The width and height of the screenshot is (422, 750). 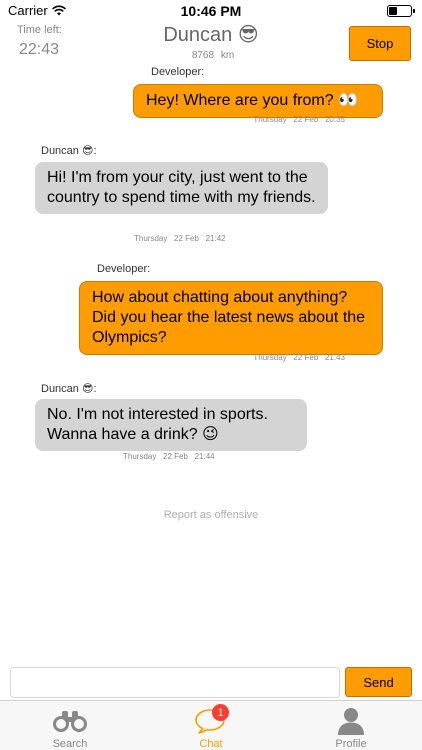 What do you see at coordinates (258, 101) in the screenshot?
I see `message-bubble-outgoing: Hey! Where are you from? 👀` at bounding box center [258, 101].